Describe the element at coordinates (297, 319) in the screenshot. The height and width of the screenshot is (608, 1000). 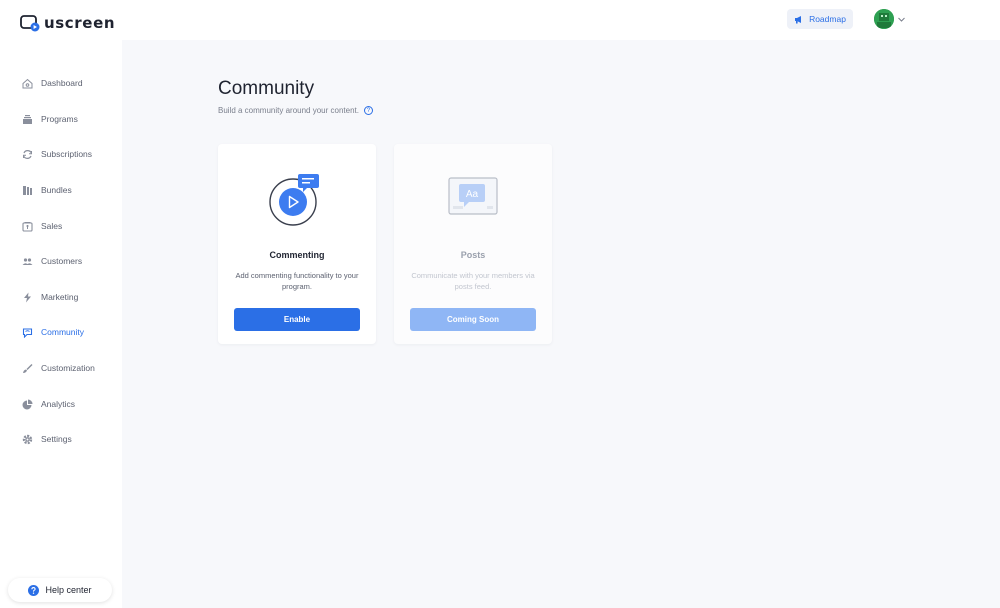
I see `enable-button: Enable` at that location.